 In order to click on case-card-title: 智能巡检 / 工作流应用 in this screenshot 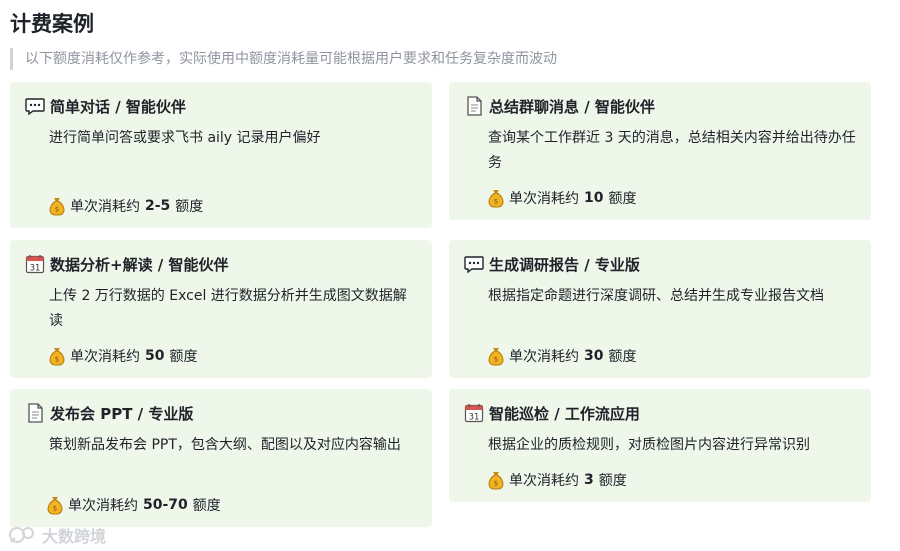, I will do `click(564, 413)`.